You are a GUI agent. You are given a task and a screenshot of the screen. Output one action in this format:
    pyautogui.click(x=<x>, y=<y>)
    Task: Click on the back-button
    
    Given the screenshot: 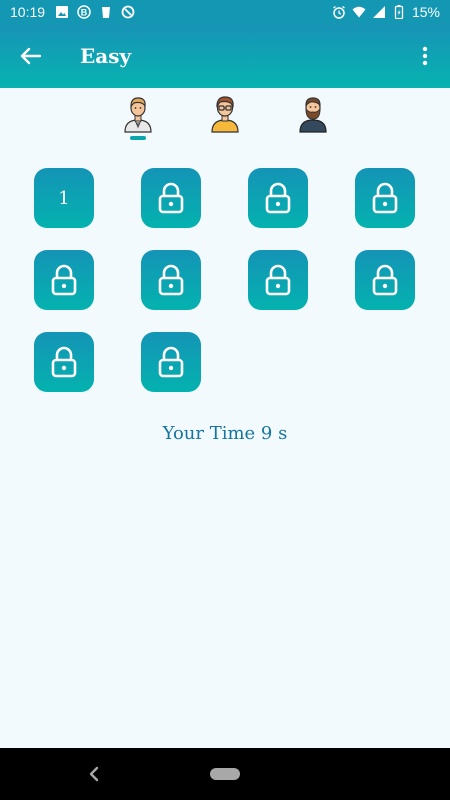 What is the action you would take?
    pyautogui.click(x=30, y=56)
    